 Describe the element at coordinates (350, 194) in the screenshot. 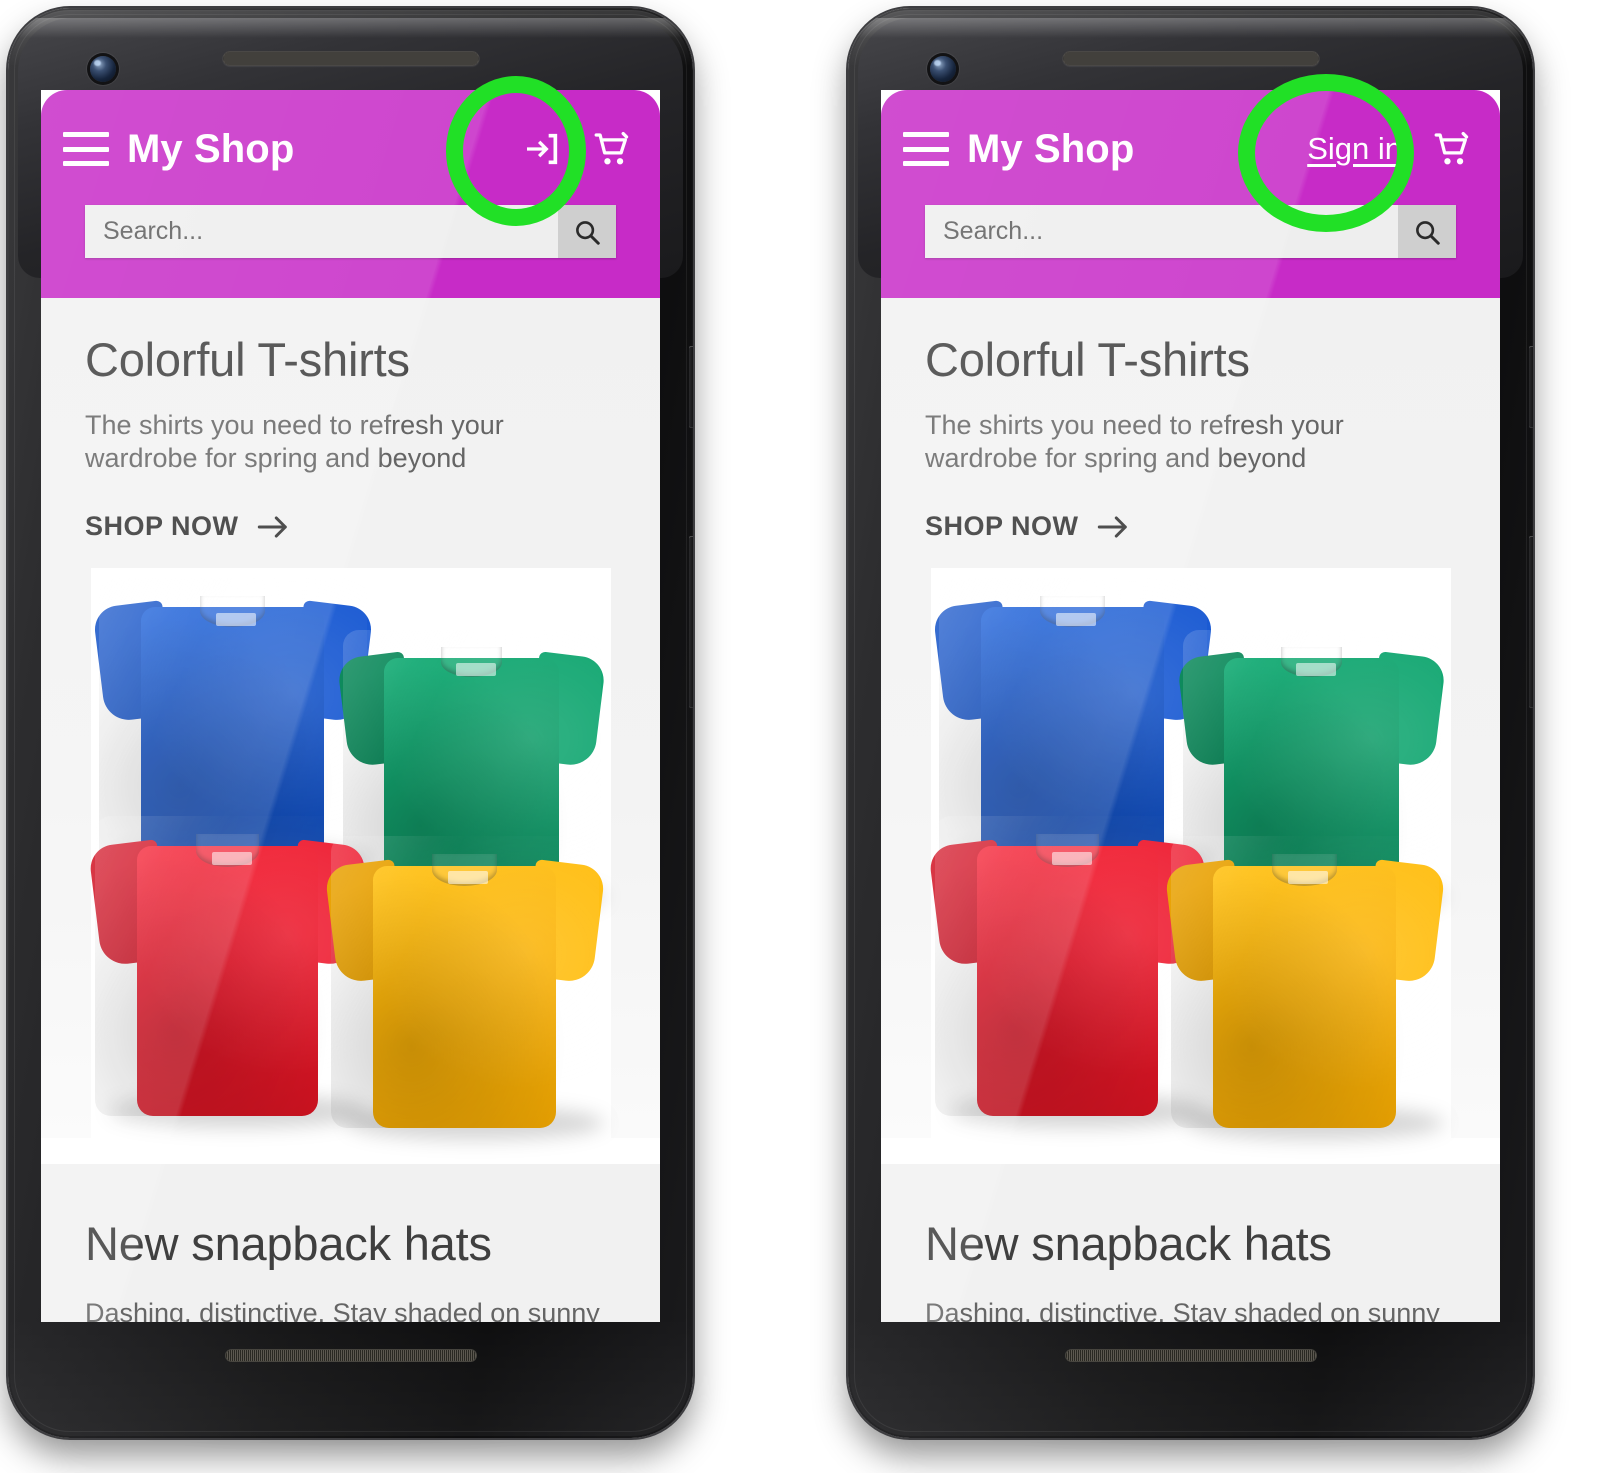

I see `app-bar: My Shop` at that location.